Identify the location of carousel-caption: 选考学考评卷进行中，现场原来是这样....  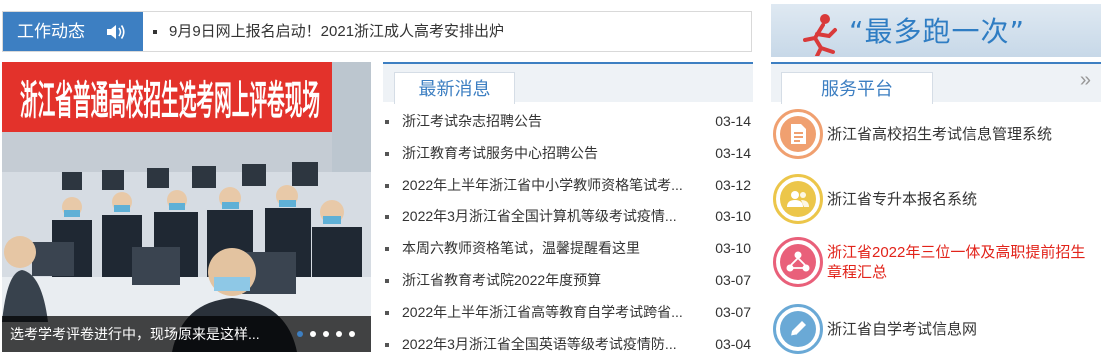
(135, 334).